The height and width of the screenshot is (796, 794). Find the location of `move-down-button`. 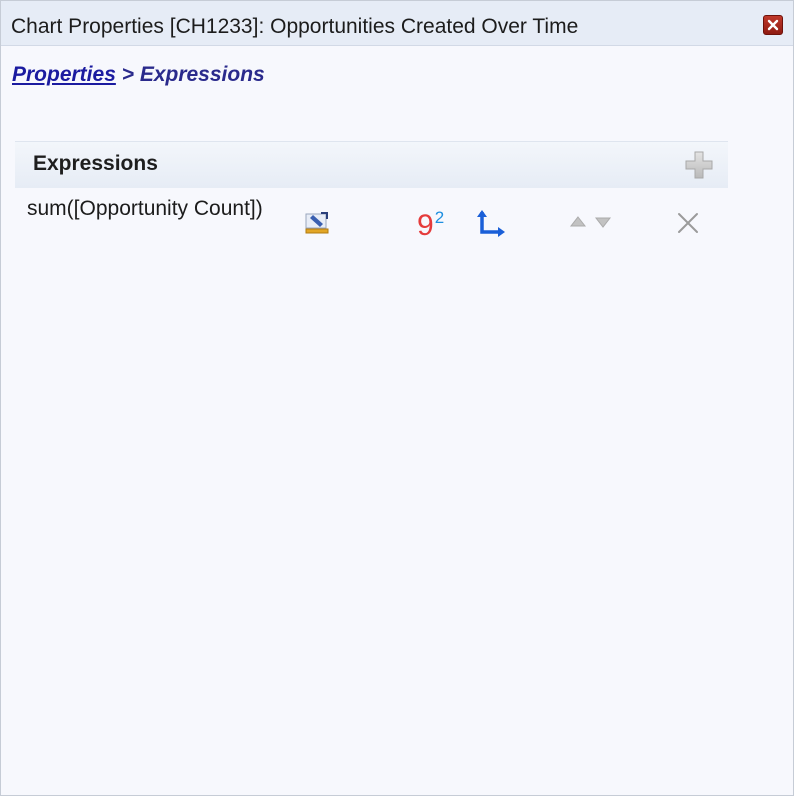

move-down-button is located at coordinates (603, 222).